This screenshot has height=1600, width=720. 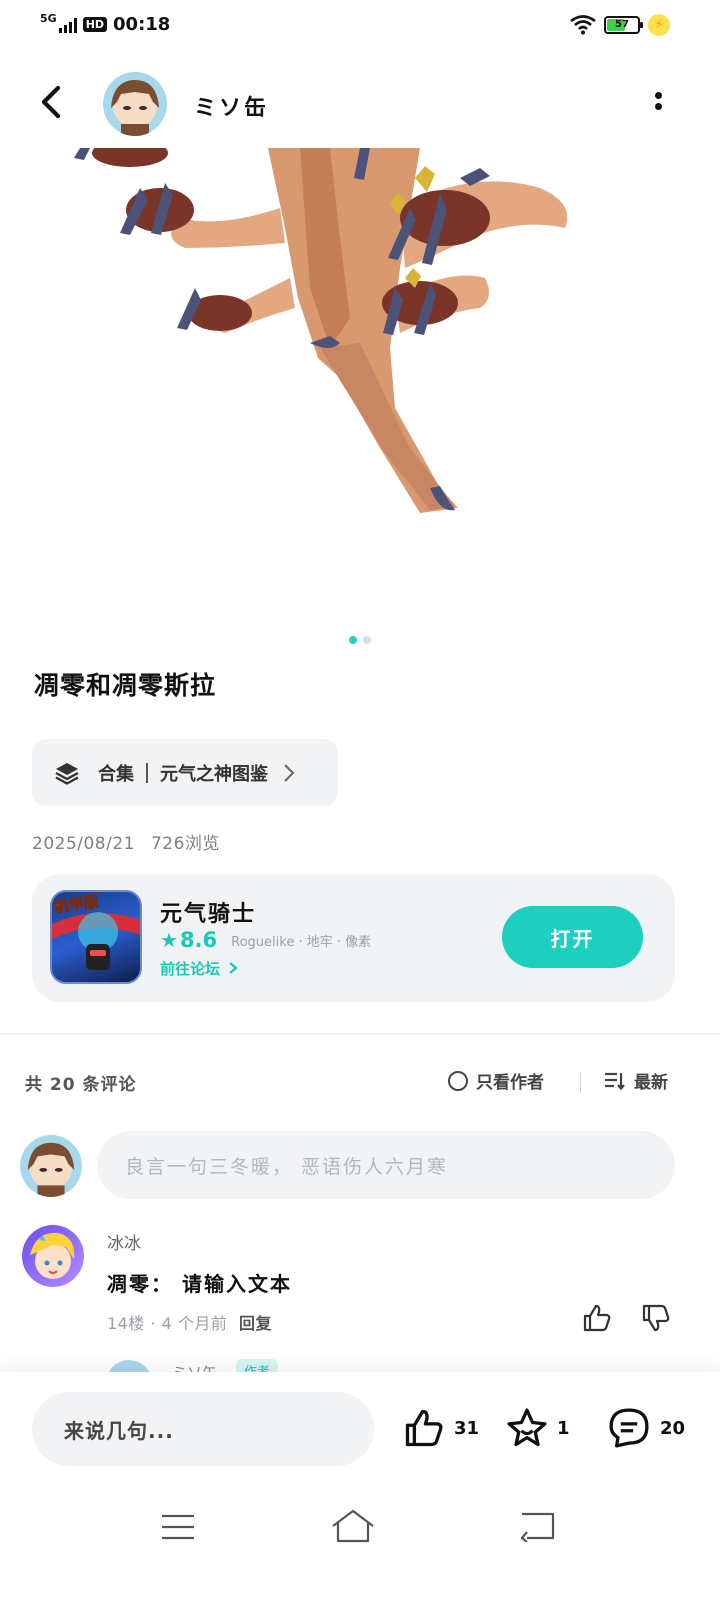 I want to click on favorite-count: 1, so click(x=563, y=1428).